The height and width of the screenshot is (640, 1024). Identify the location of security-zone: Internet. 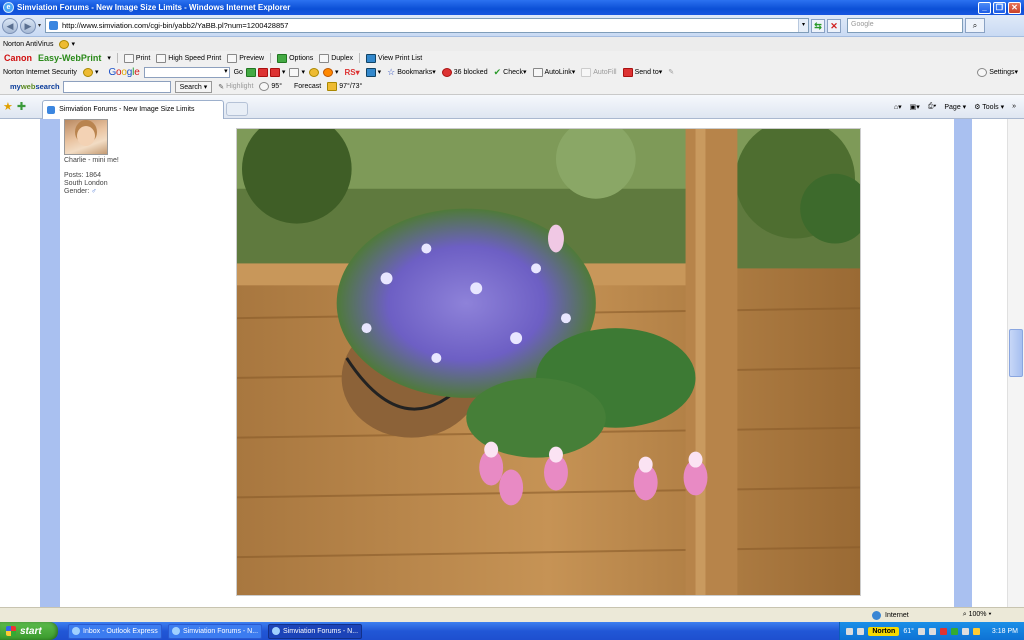
(890, 615).